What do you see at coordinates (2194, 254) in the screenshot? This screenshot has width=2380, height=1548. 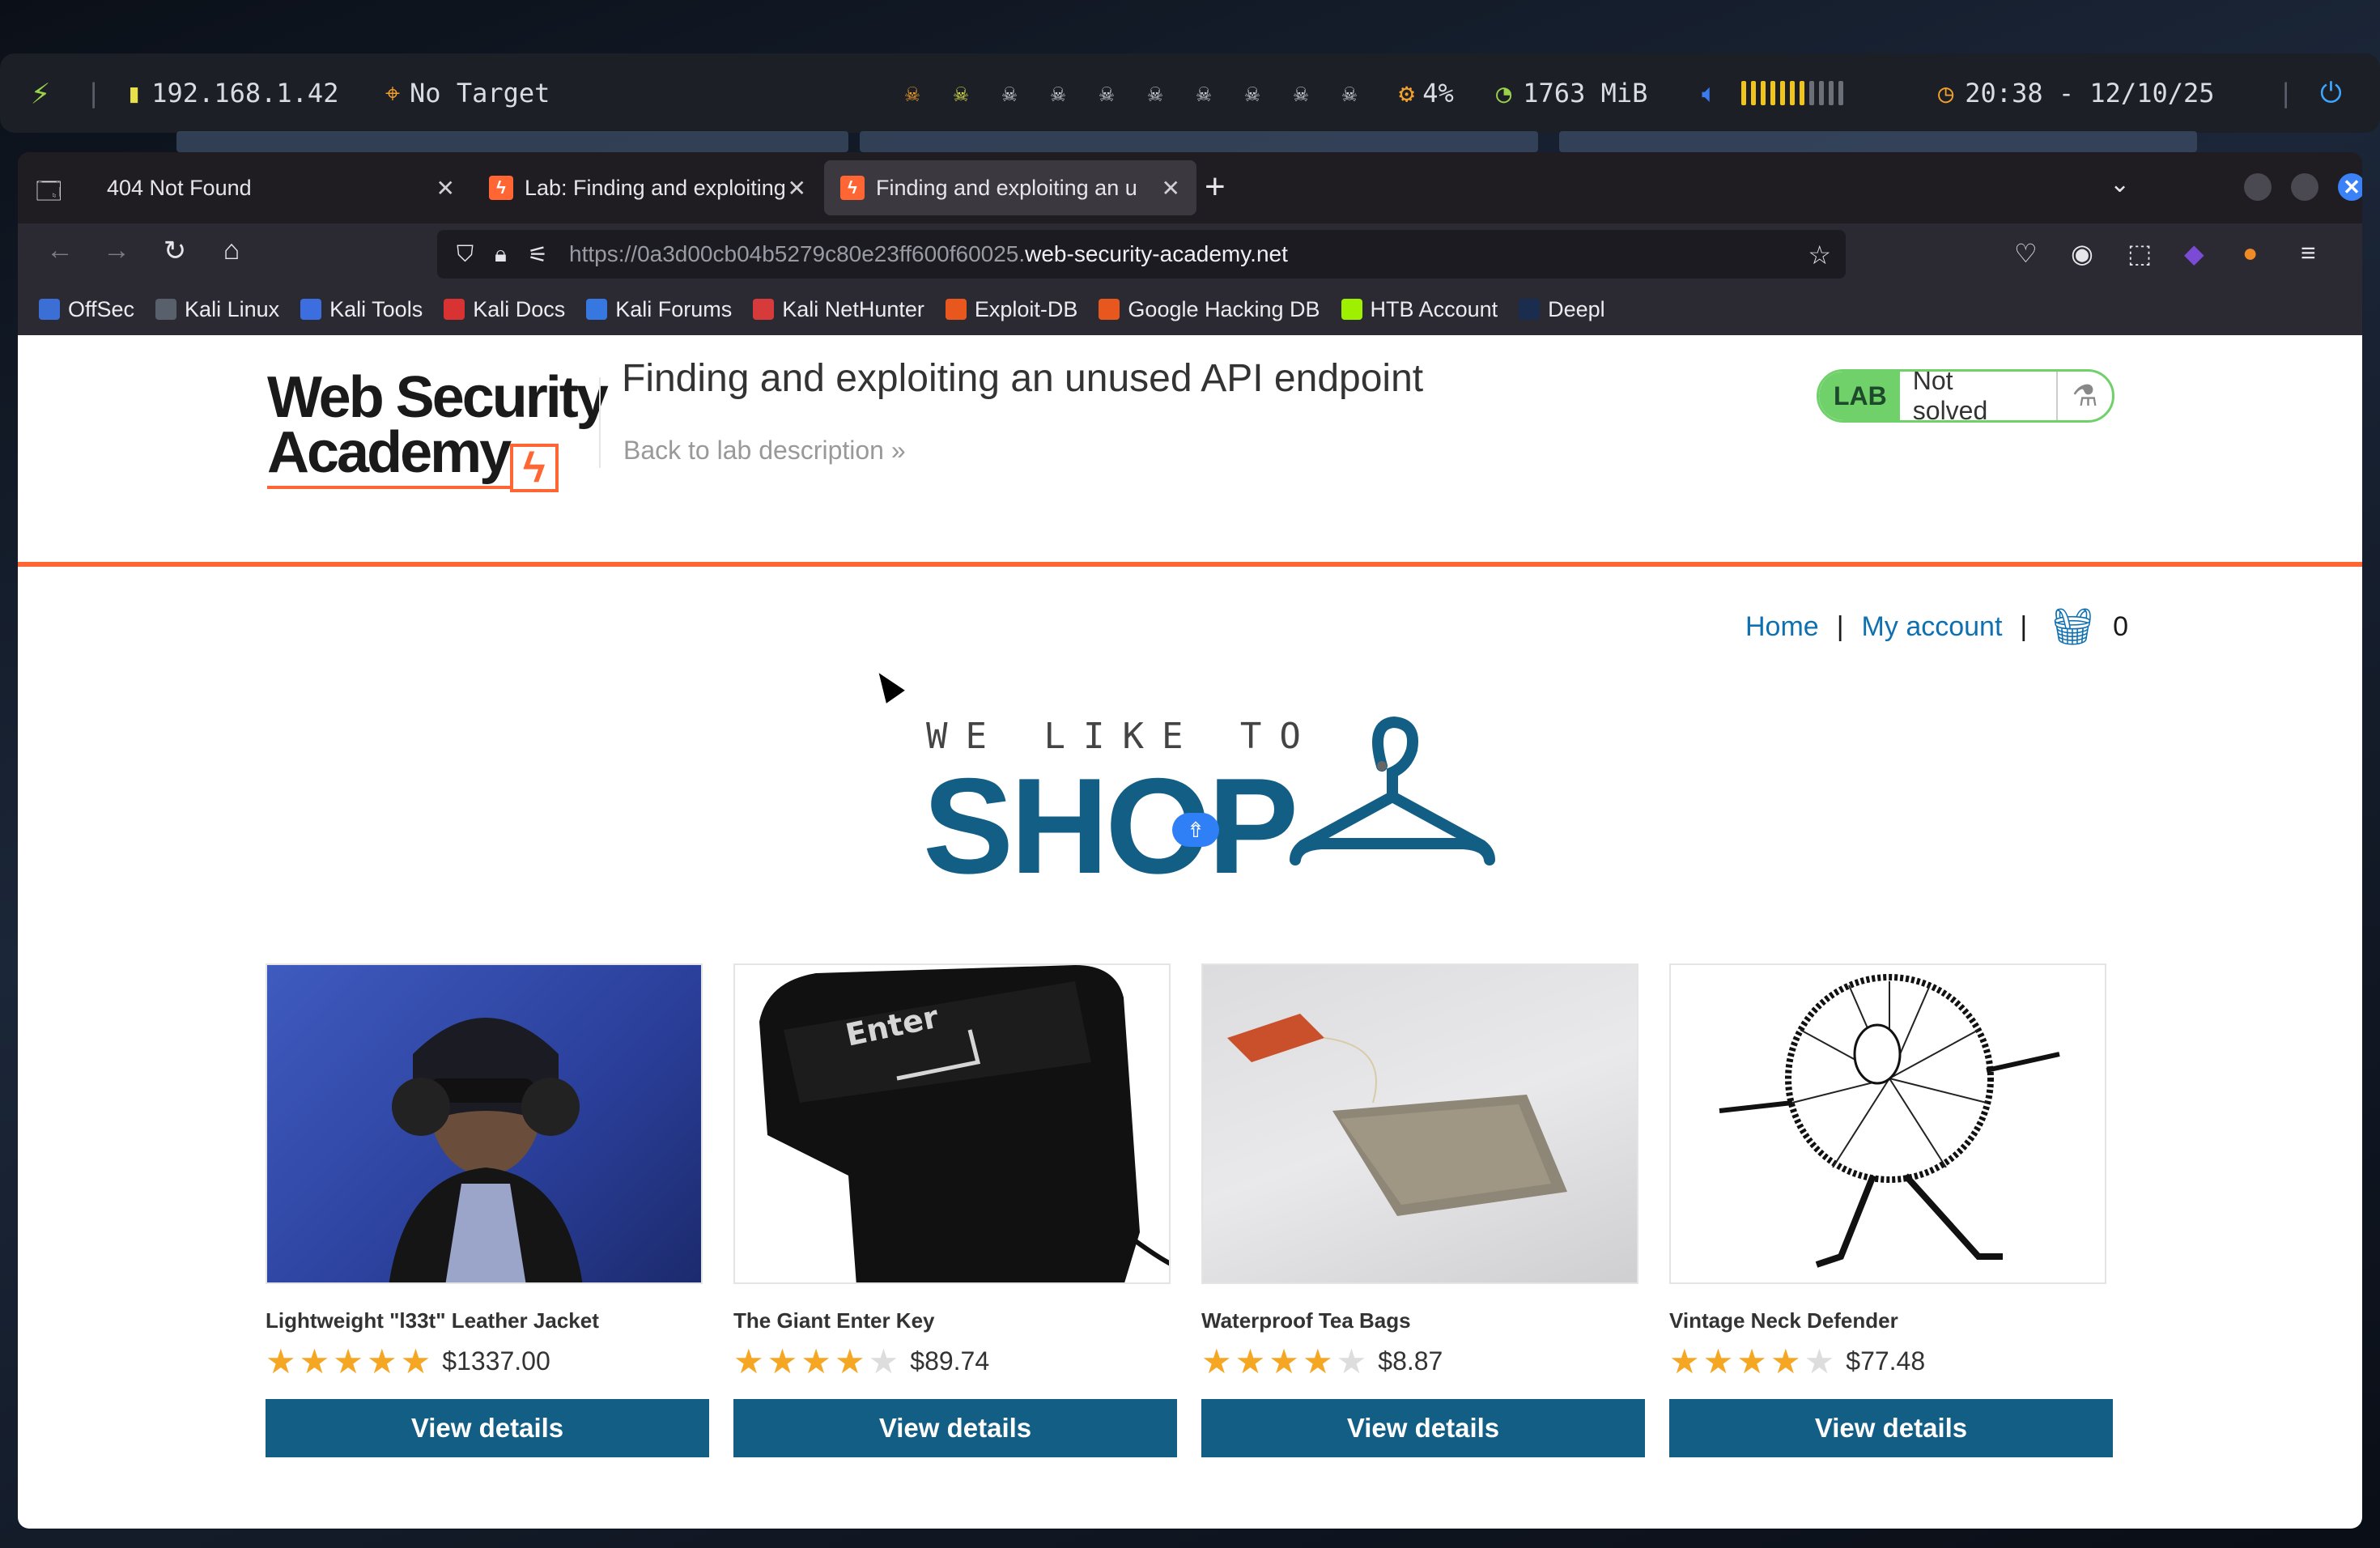 I see `extension-purple-icon: ◆` at bounding box center [2194, 254].